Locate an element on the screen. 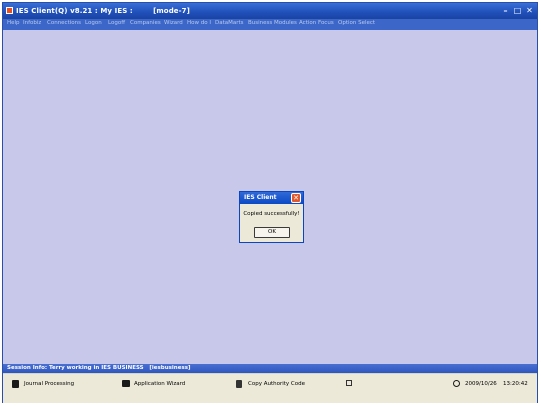 The image size is (541, 406). date-display: 2009/10/26 is located at coordinates (481, 384).